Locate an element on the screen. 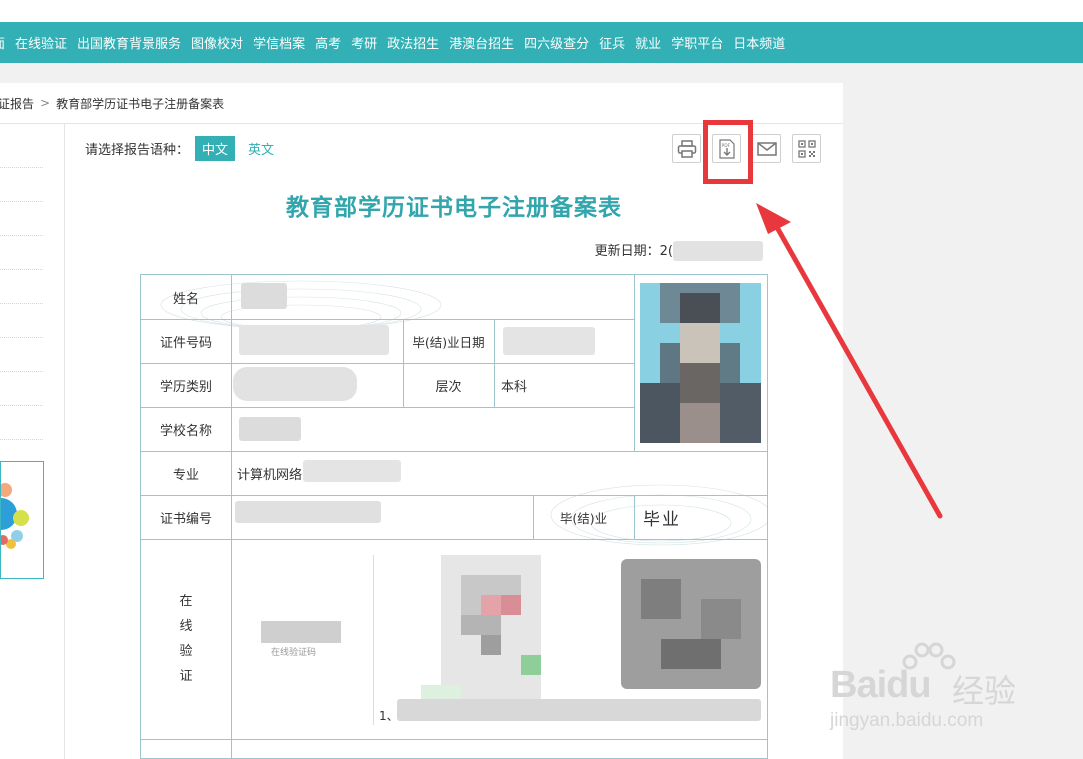 The height and width of the screenshot is (759, 1083). id-number-label: 证件号码 is located at coordinates (185, 343).